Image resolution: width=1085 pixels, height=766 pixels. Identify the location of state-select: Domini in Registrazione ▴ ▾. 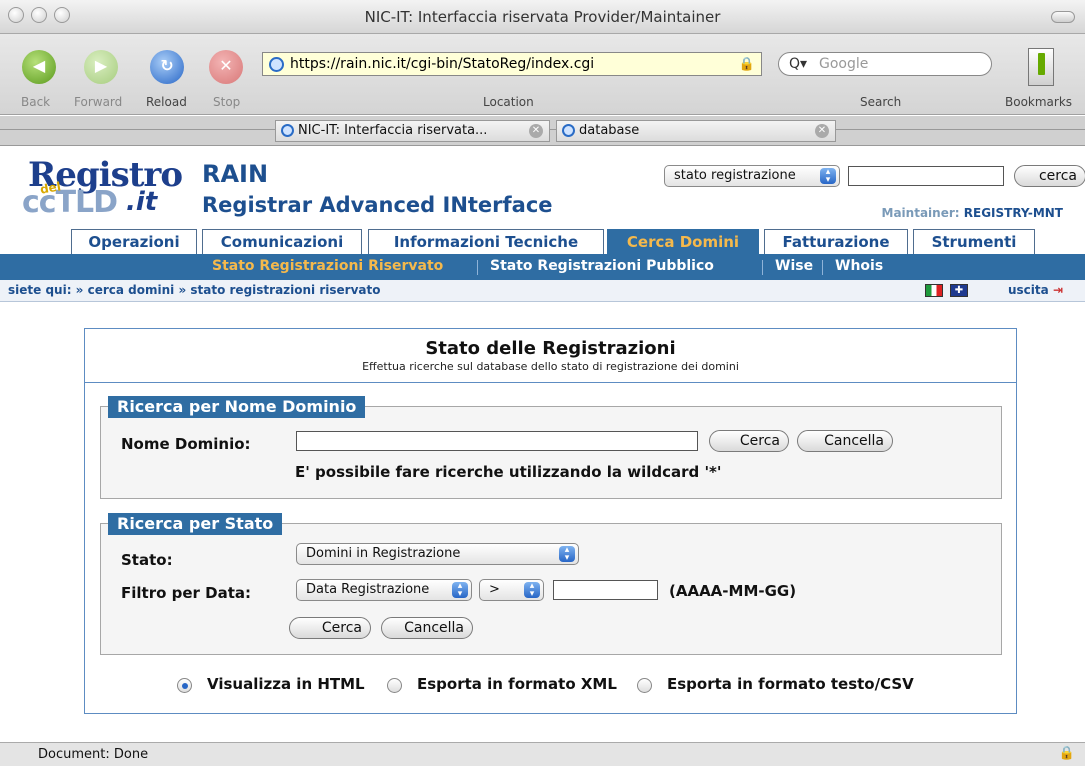
(437, 554).